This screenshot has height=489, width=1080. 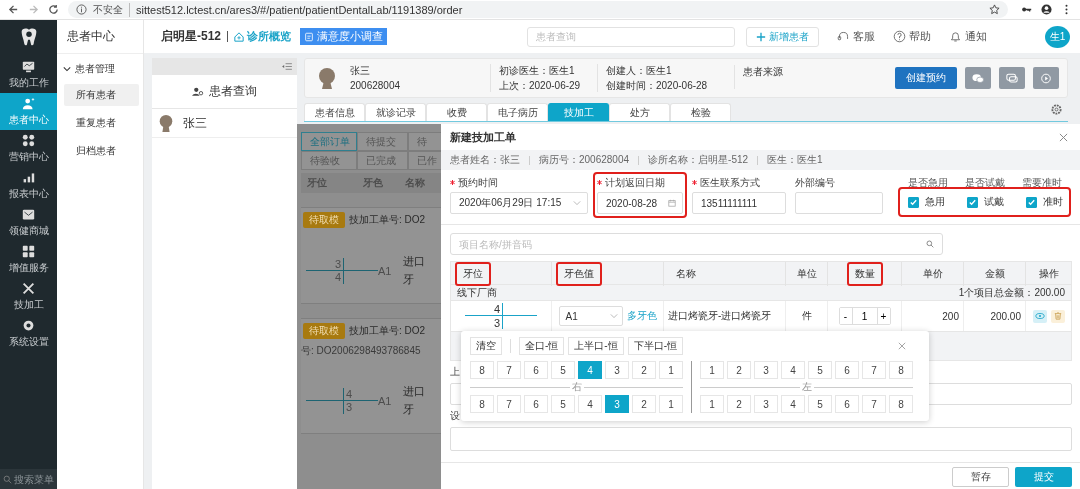 What do you see at coordinates (477, 292) in the screenshot?
I see `vendor-label: 线下厂商` at bounding box center [477, 292].